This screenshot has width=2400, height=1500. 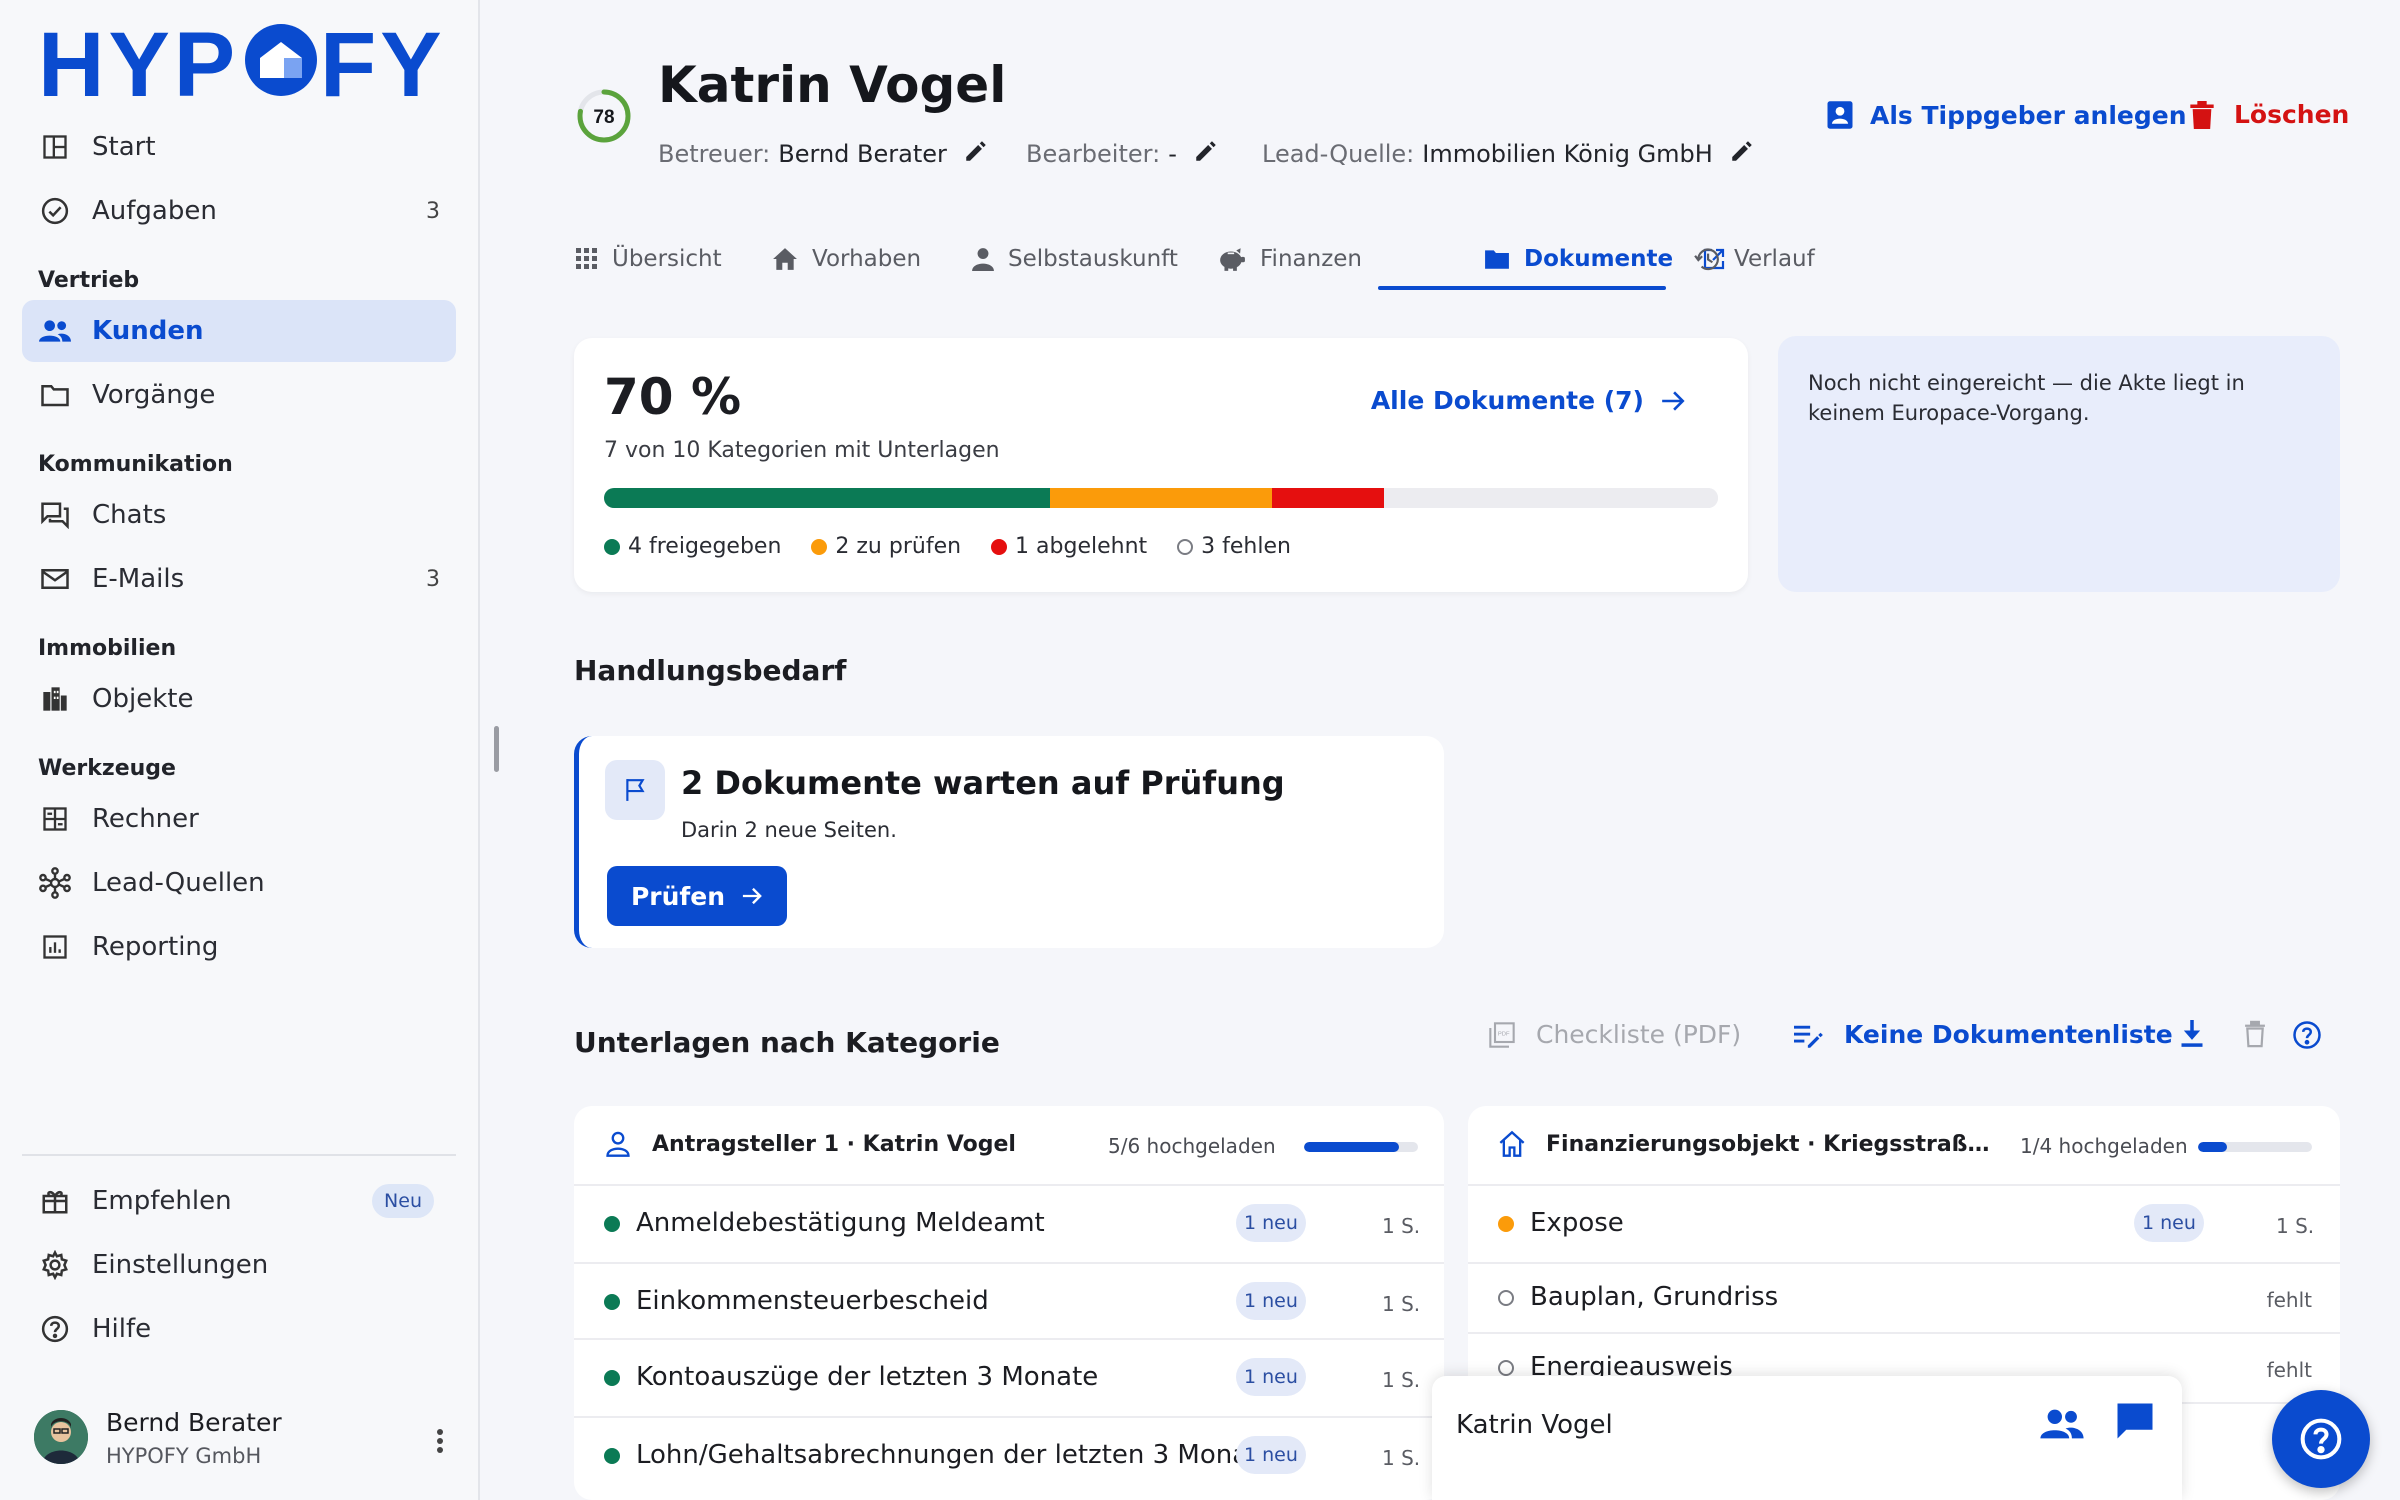 I want to click on category-progress-label: 5/6 hochgeladen, so click(x=1192, y=1146).